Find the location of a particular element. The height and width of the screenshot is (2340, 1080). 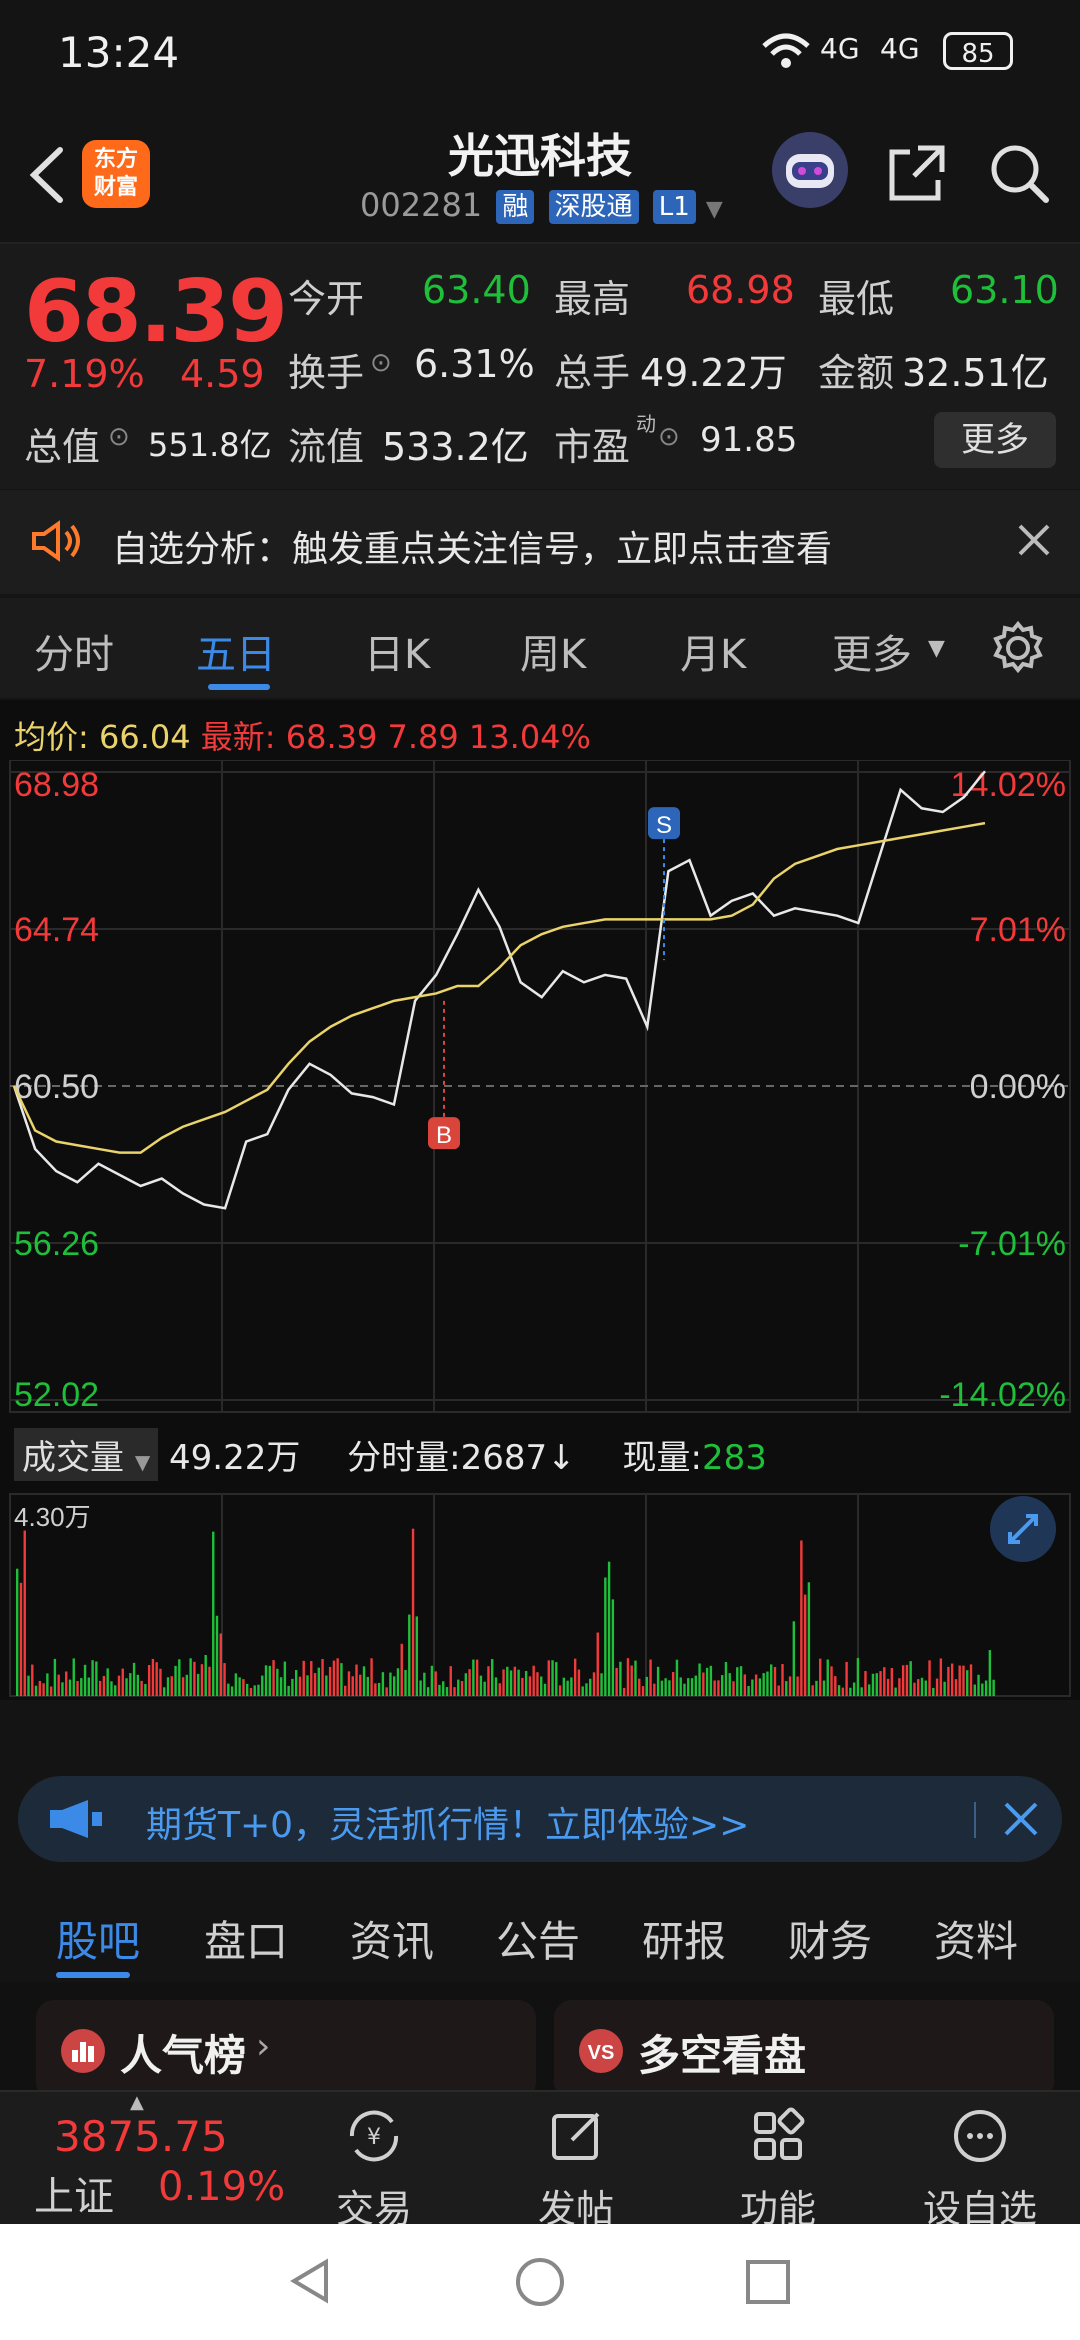

low-label: 最低 is located at coordinates (856, 299).